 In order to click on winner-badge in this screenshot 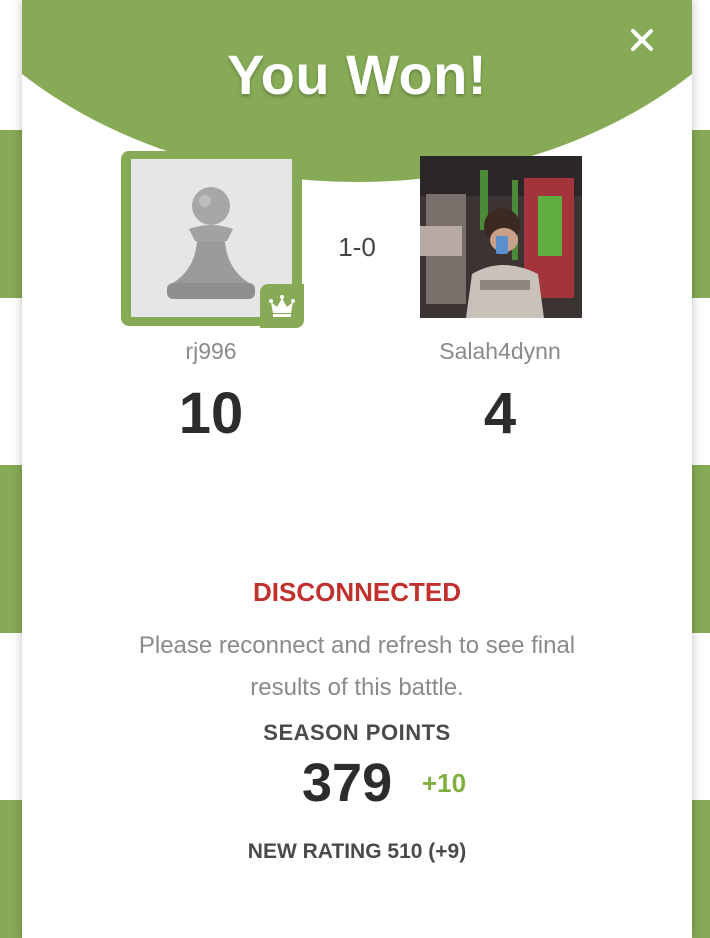, I will do `click(282, 306)`.